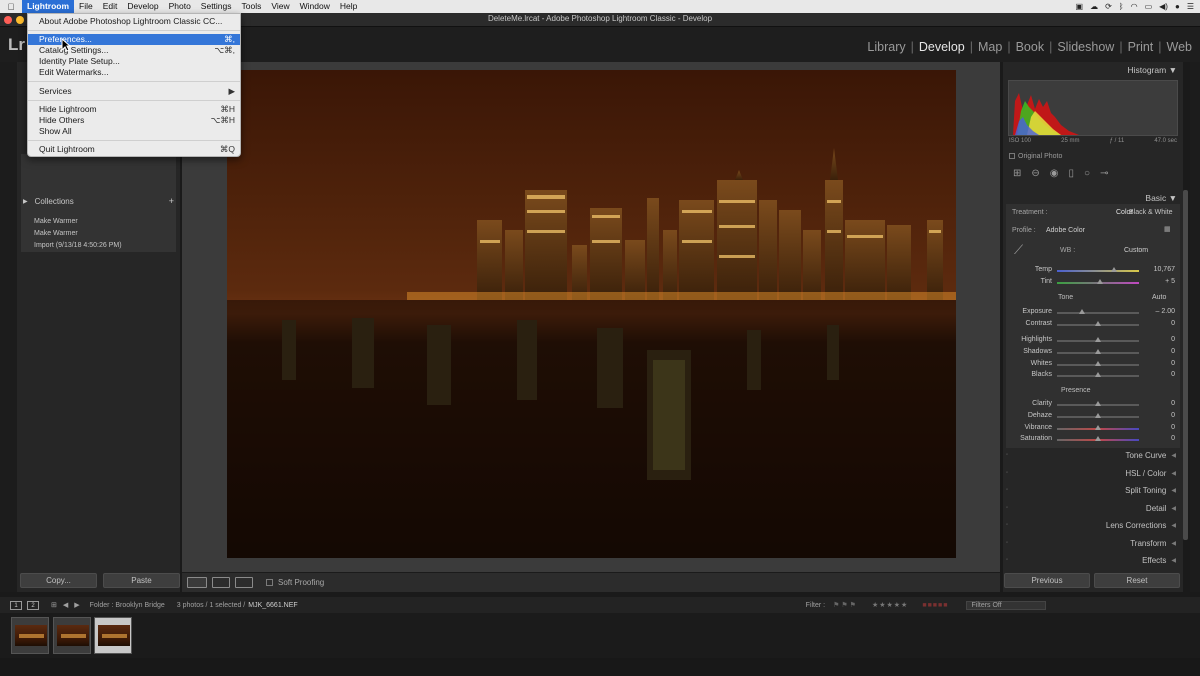 The image size is (1200, 676). What do you see at coordinates (1093, 108) in the screenshot?
I see `histogram` at bounding box center [1093, 108].